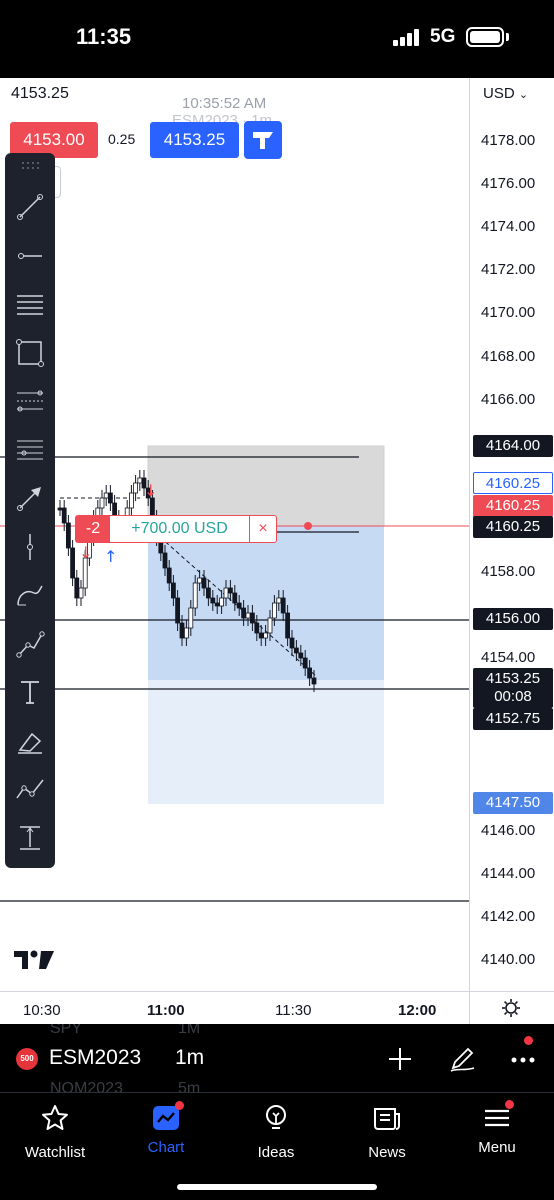 The image size is (554, 1200). What do you see at coordinates (263, 529) in the screenshot?
I see `close-position-button: ×` at bounding box center [263, 529].